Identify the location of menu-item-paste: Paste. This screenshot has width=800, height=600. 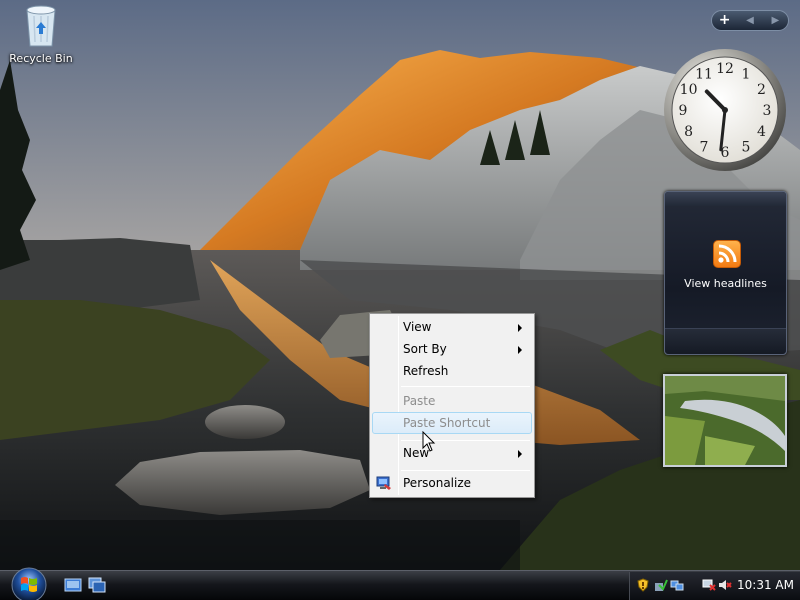
(452, 401).